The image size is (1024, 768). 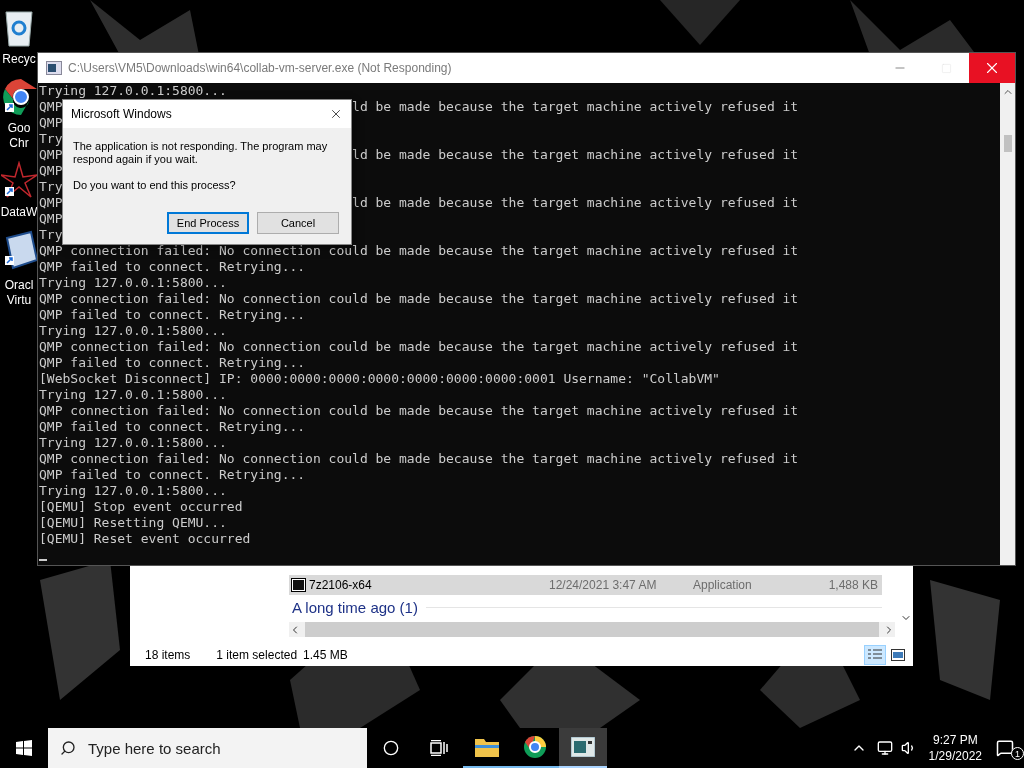 What do you see at coordinates (19, 28) in the screenshot?
I see `recycle-bin-icon` at bounding box center [19, 28].